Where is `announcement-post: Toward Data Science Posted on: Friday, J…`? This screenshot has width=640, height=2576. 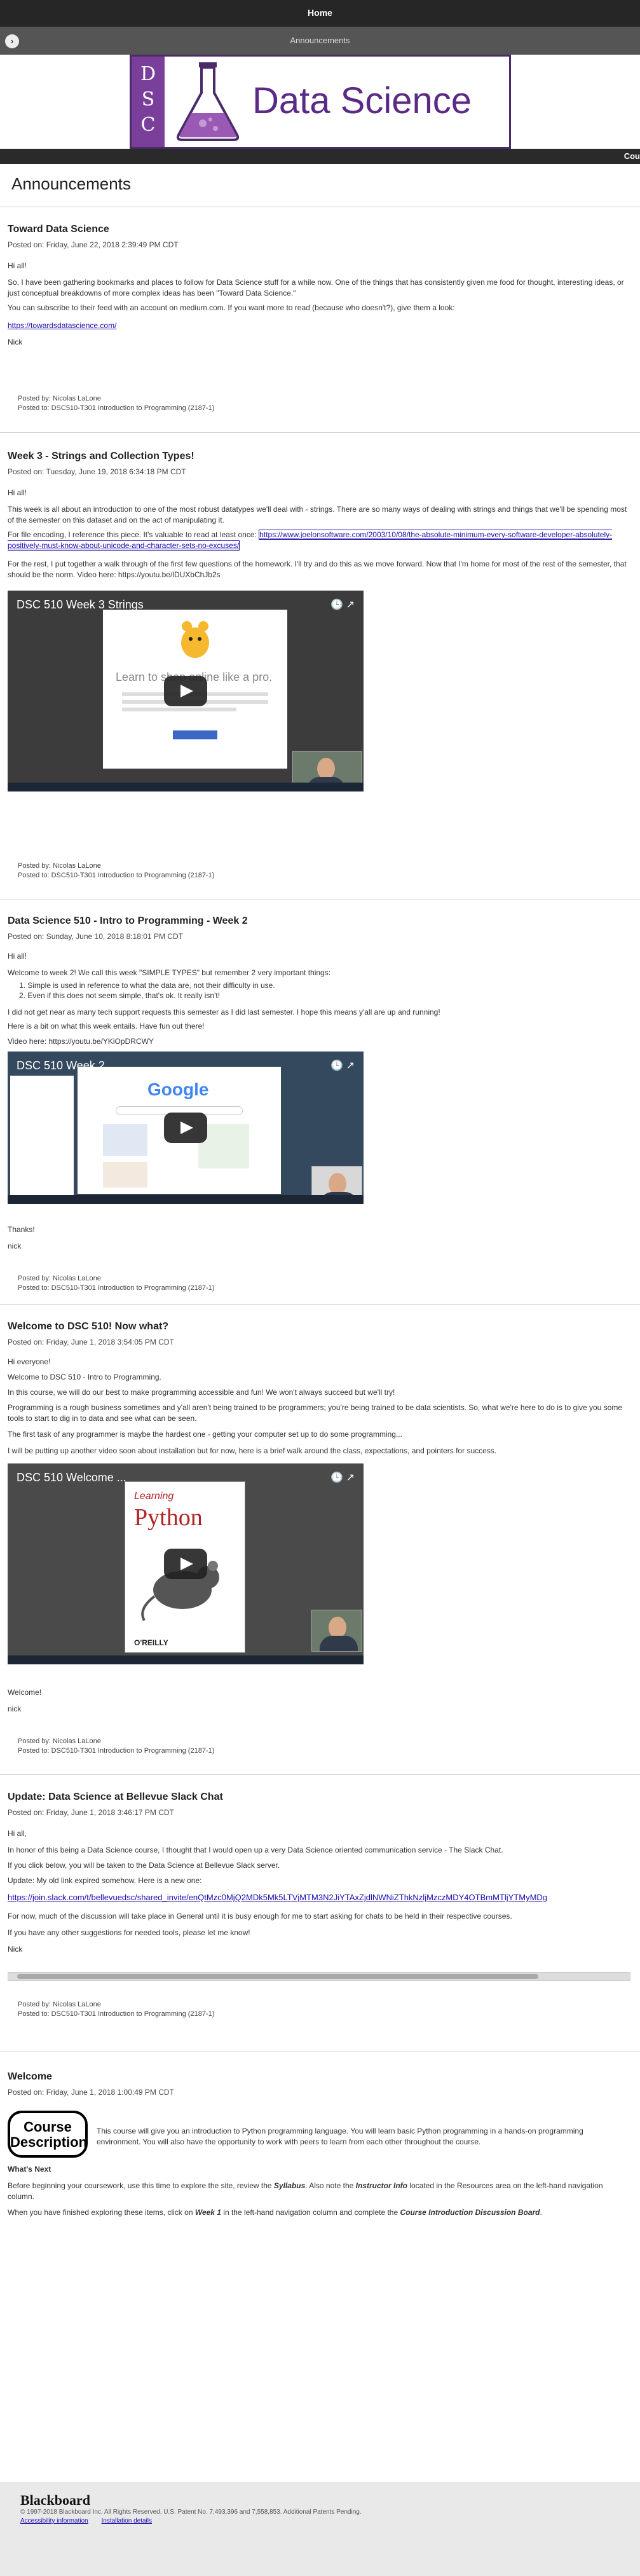 announcement-post: Toward Data Science Posted on: Friday, J… is located at coordinates (320, 320).